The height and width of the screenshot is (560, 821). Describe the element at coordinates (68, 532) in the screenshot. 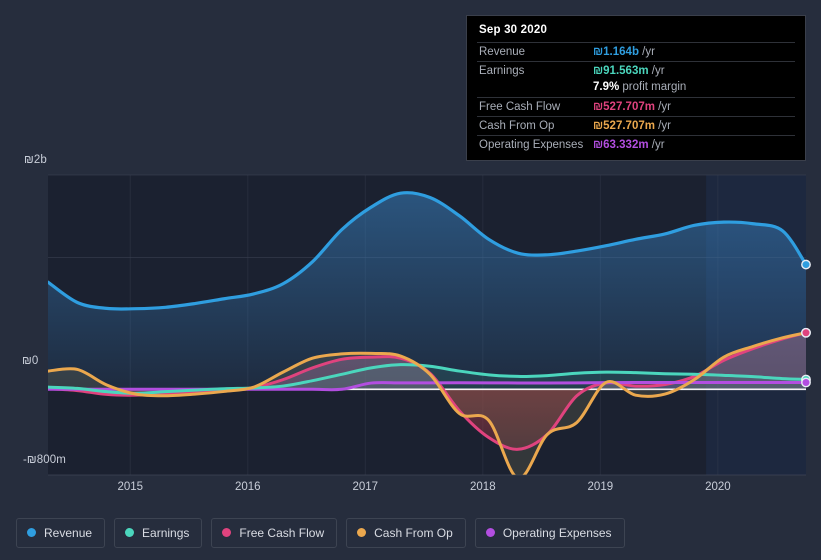

I see `legend-item-label: Revenue` at that location.